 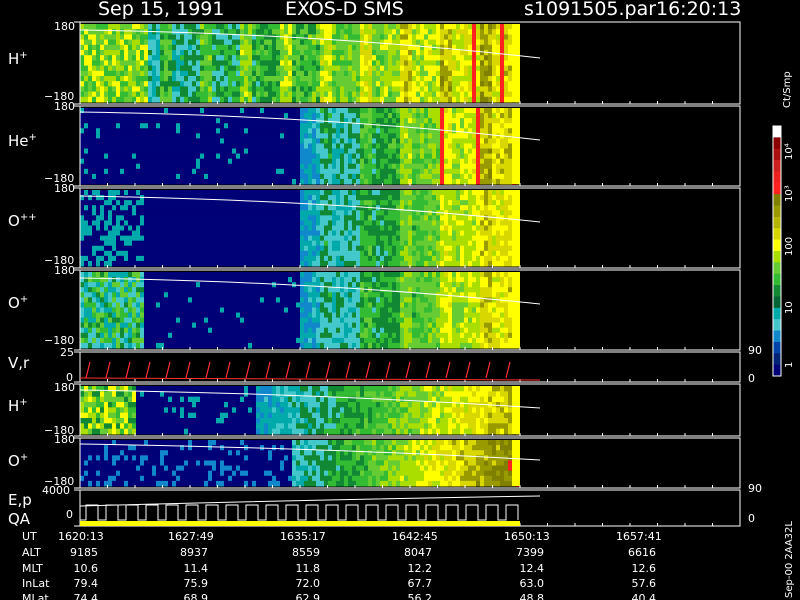 I want to click on panel-label-ep: E,p, so click(x=20, y=500).